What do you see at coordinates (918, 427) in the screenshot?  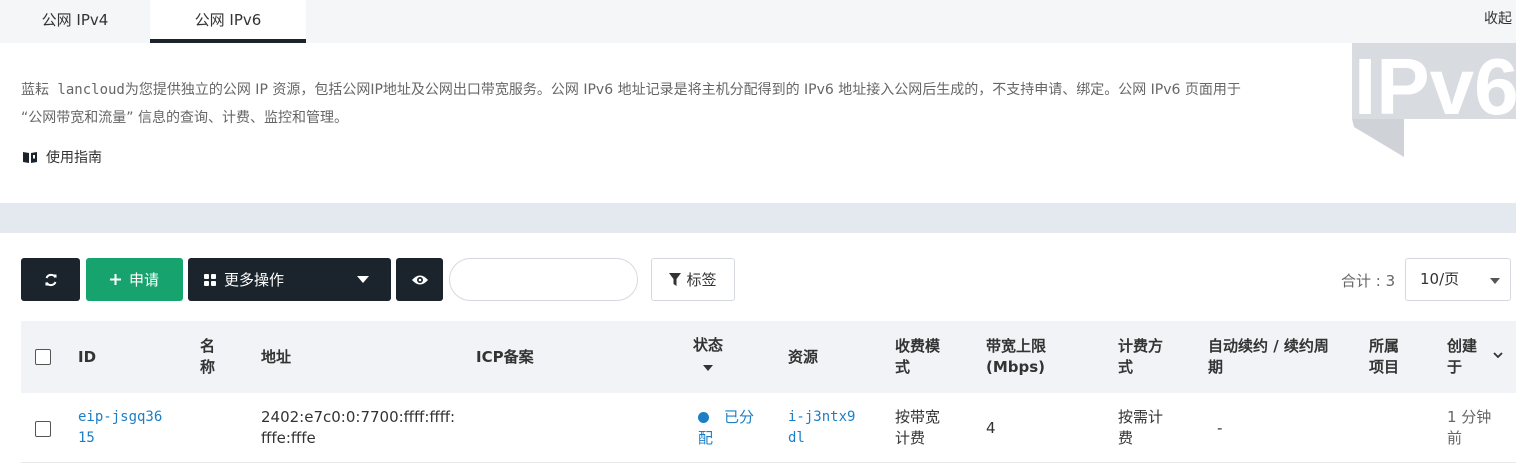 I see `row-billing-mode: 按带宽计费` at bounding box center [918, 427].